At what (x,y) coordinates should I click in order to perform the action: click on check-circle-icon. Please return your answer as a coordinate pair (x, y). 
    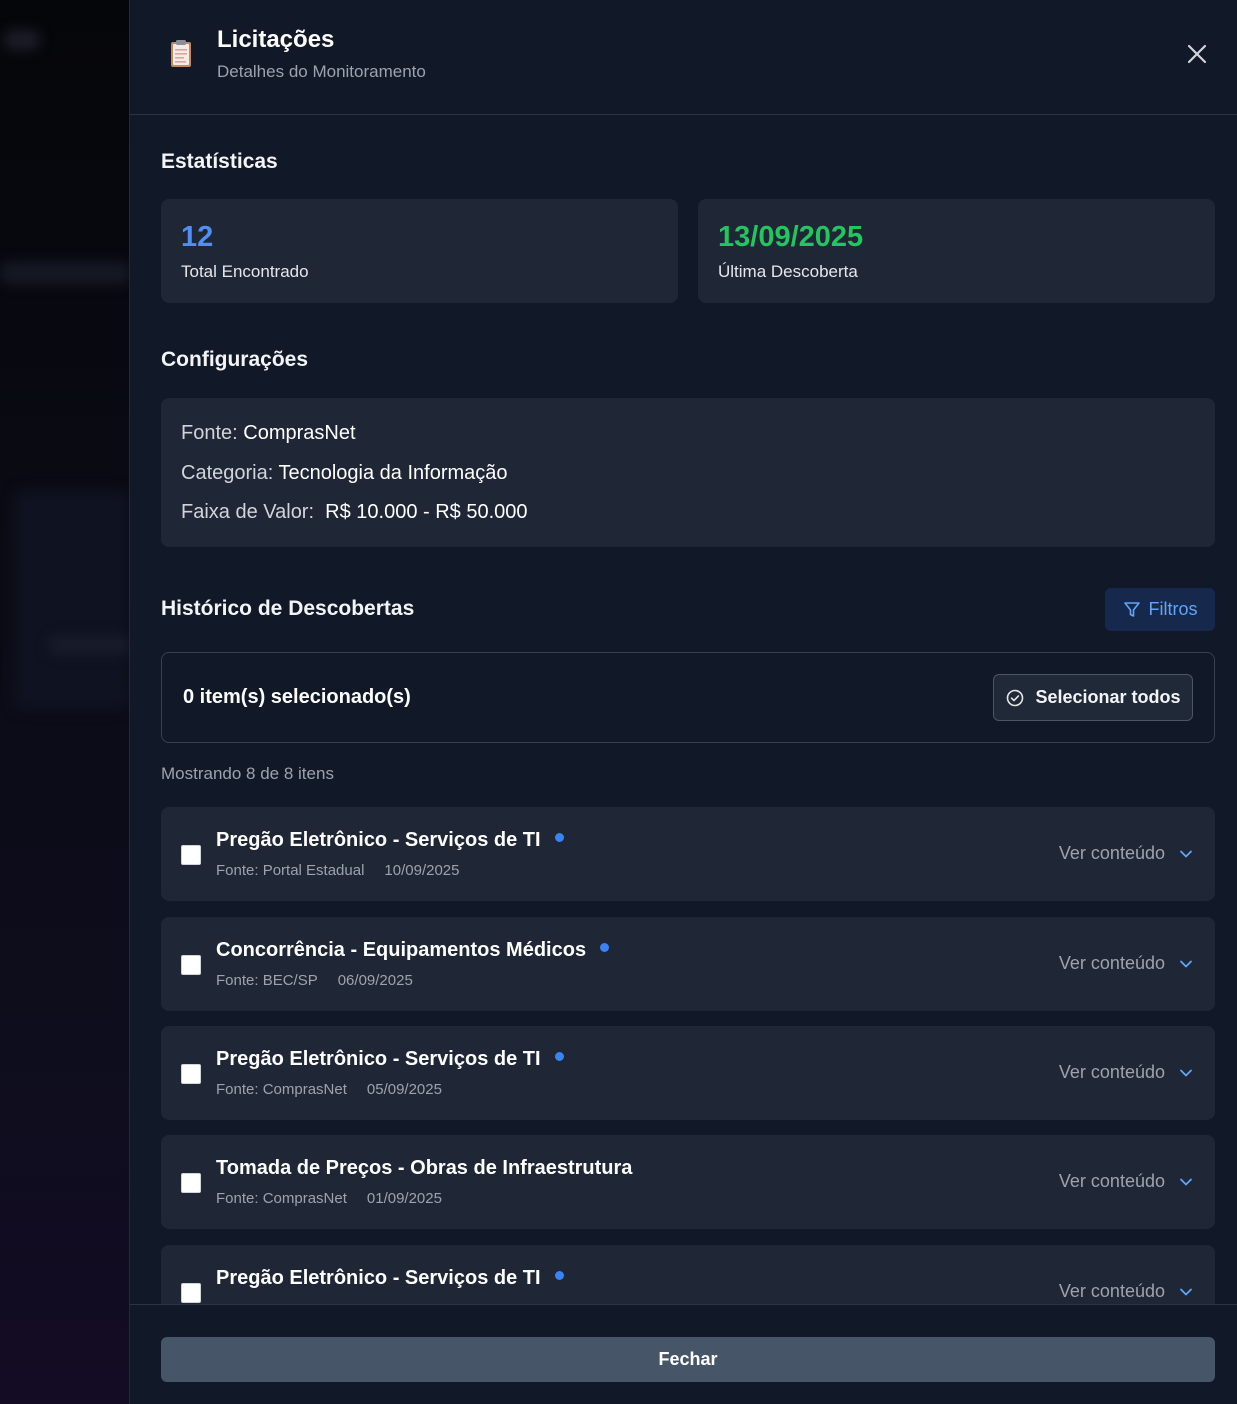
    Looking at the image, I should click on (1015, 697).